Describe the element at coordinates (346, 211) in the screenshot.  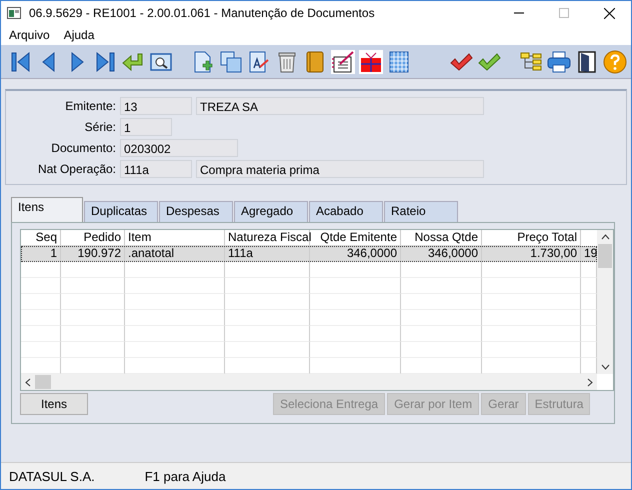
I see `tab: Acabado` at that location.